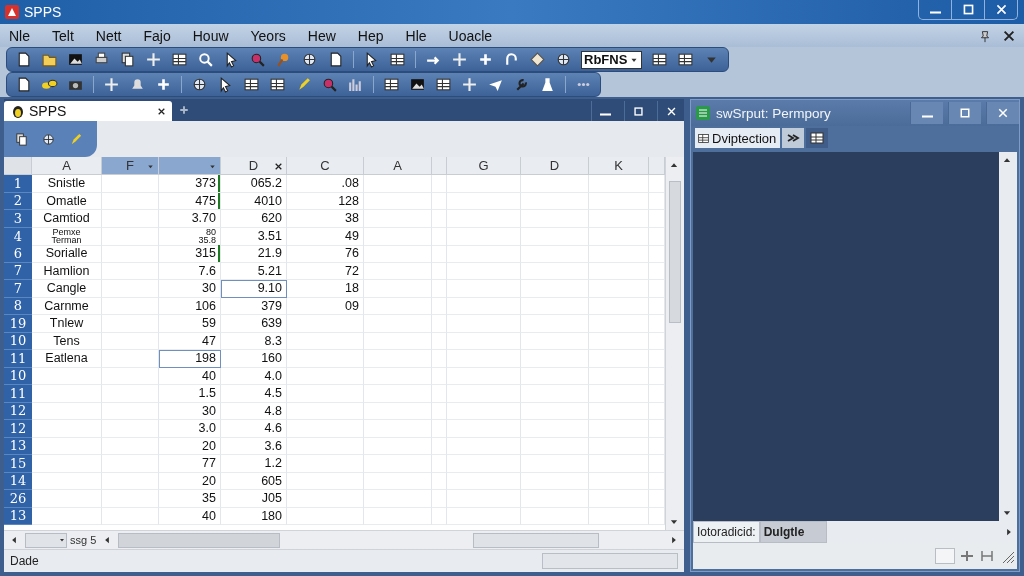 The height and width of the screenshot is (576, 1024). What do you see at coordinates (726, 532) in the screenshot?
I see `output-tab: Iotoradicid:` at bounding box center [726, 532].